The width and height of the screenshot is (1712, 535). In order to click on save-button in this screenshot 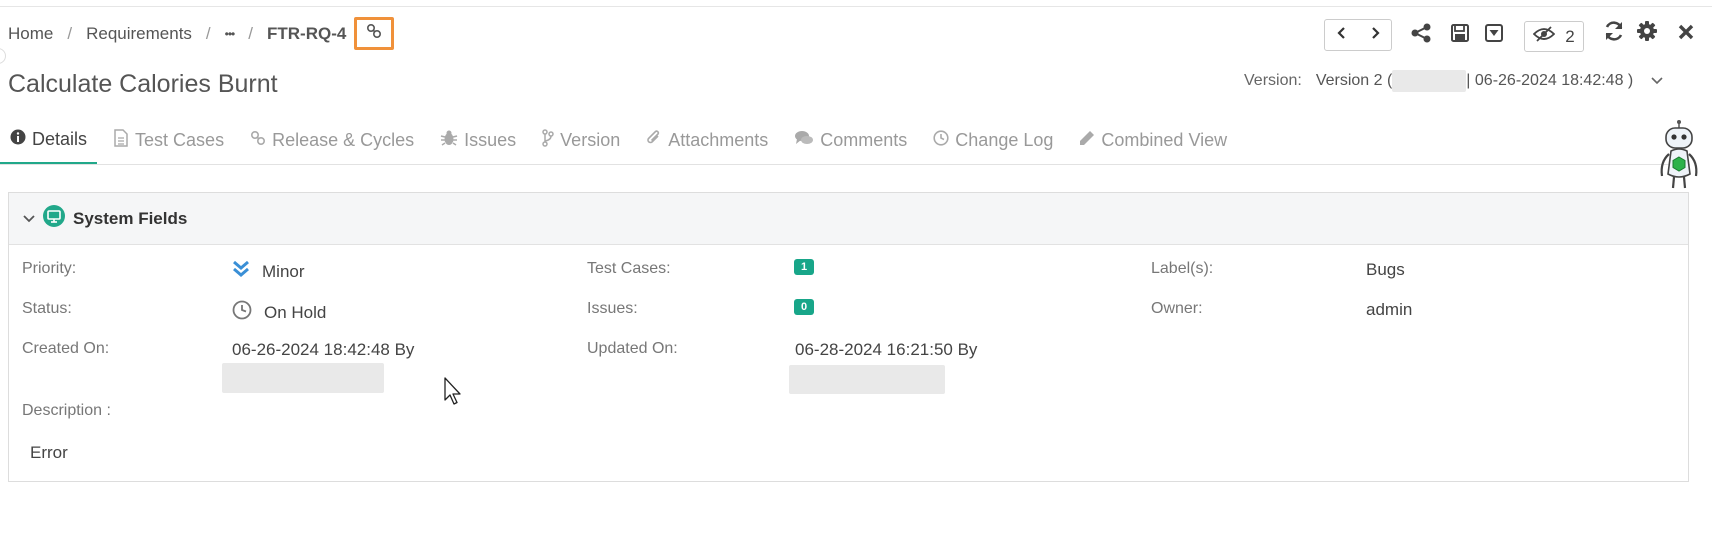, I will do `click(1460, 35)`.